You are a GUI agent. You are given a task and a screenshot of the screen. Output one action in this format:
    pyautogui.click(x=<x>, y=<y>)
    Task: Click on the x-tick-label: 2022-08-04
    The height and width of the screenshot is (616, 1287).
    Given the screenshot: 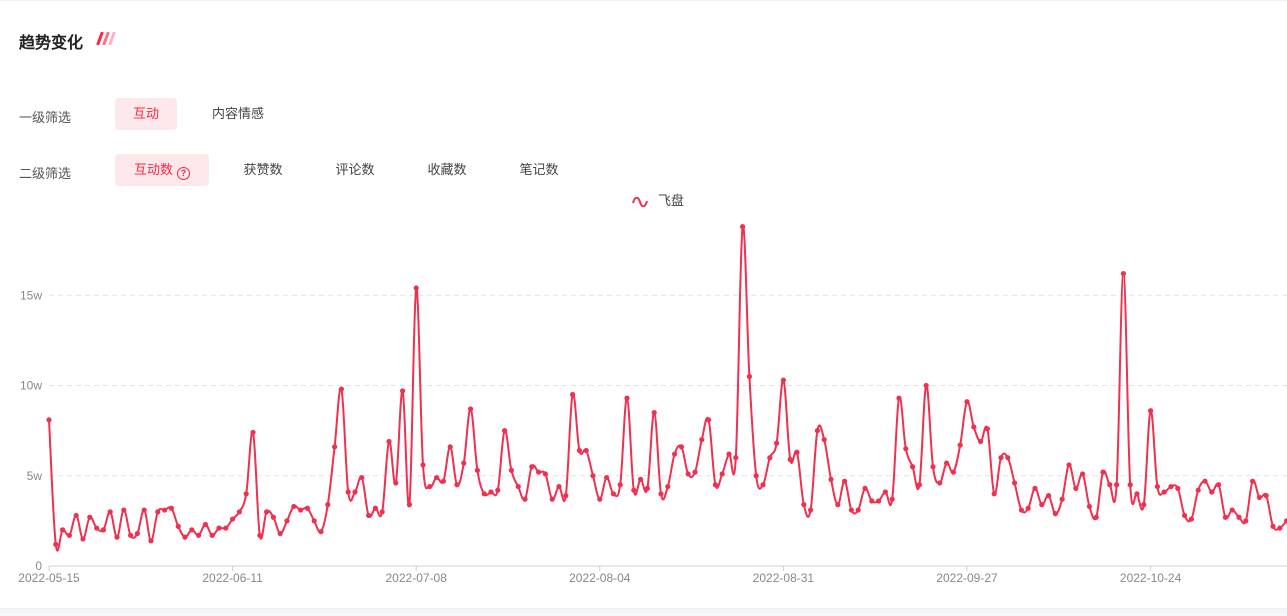 What is the action you would take?
    pyautogui.click(x=600, y=578)
    